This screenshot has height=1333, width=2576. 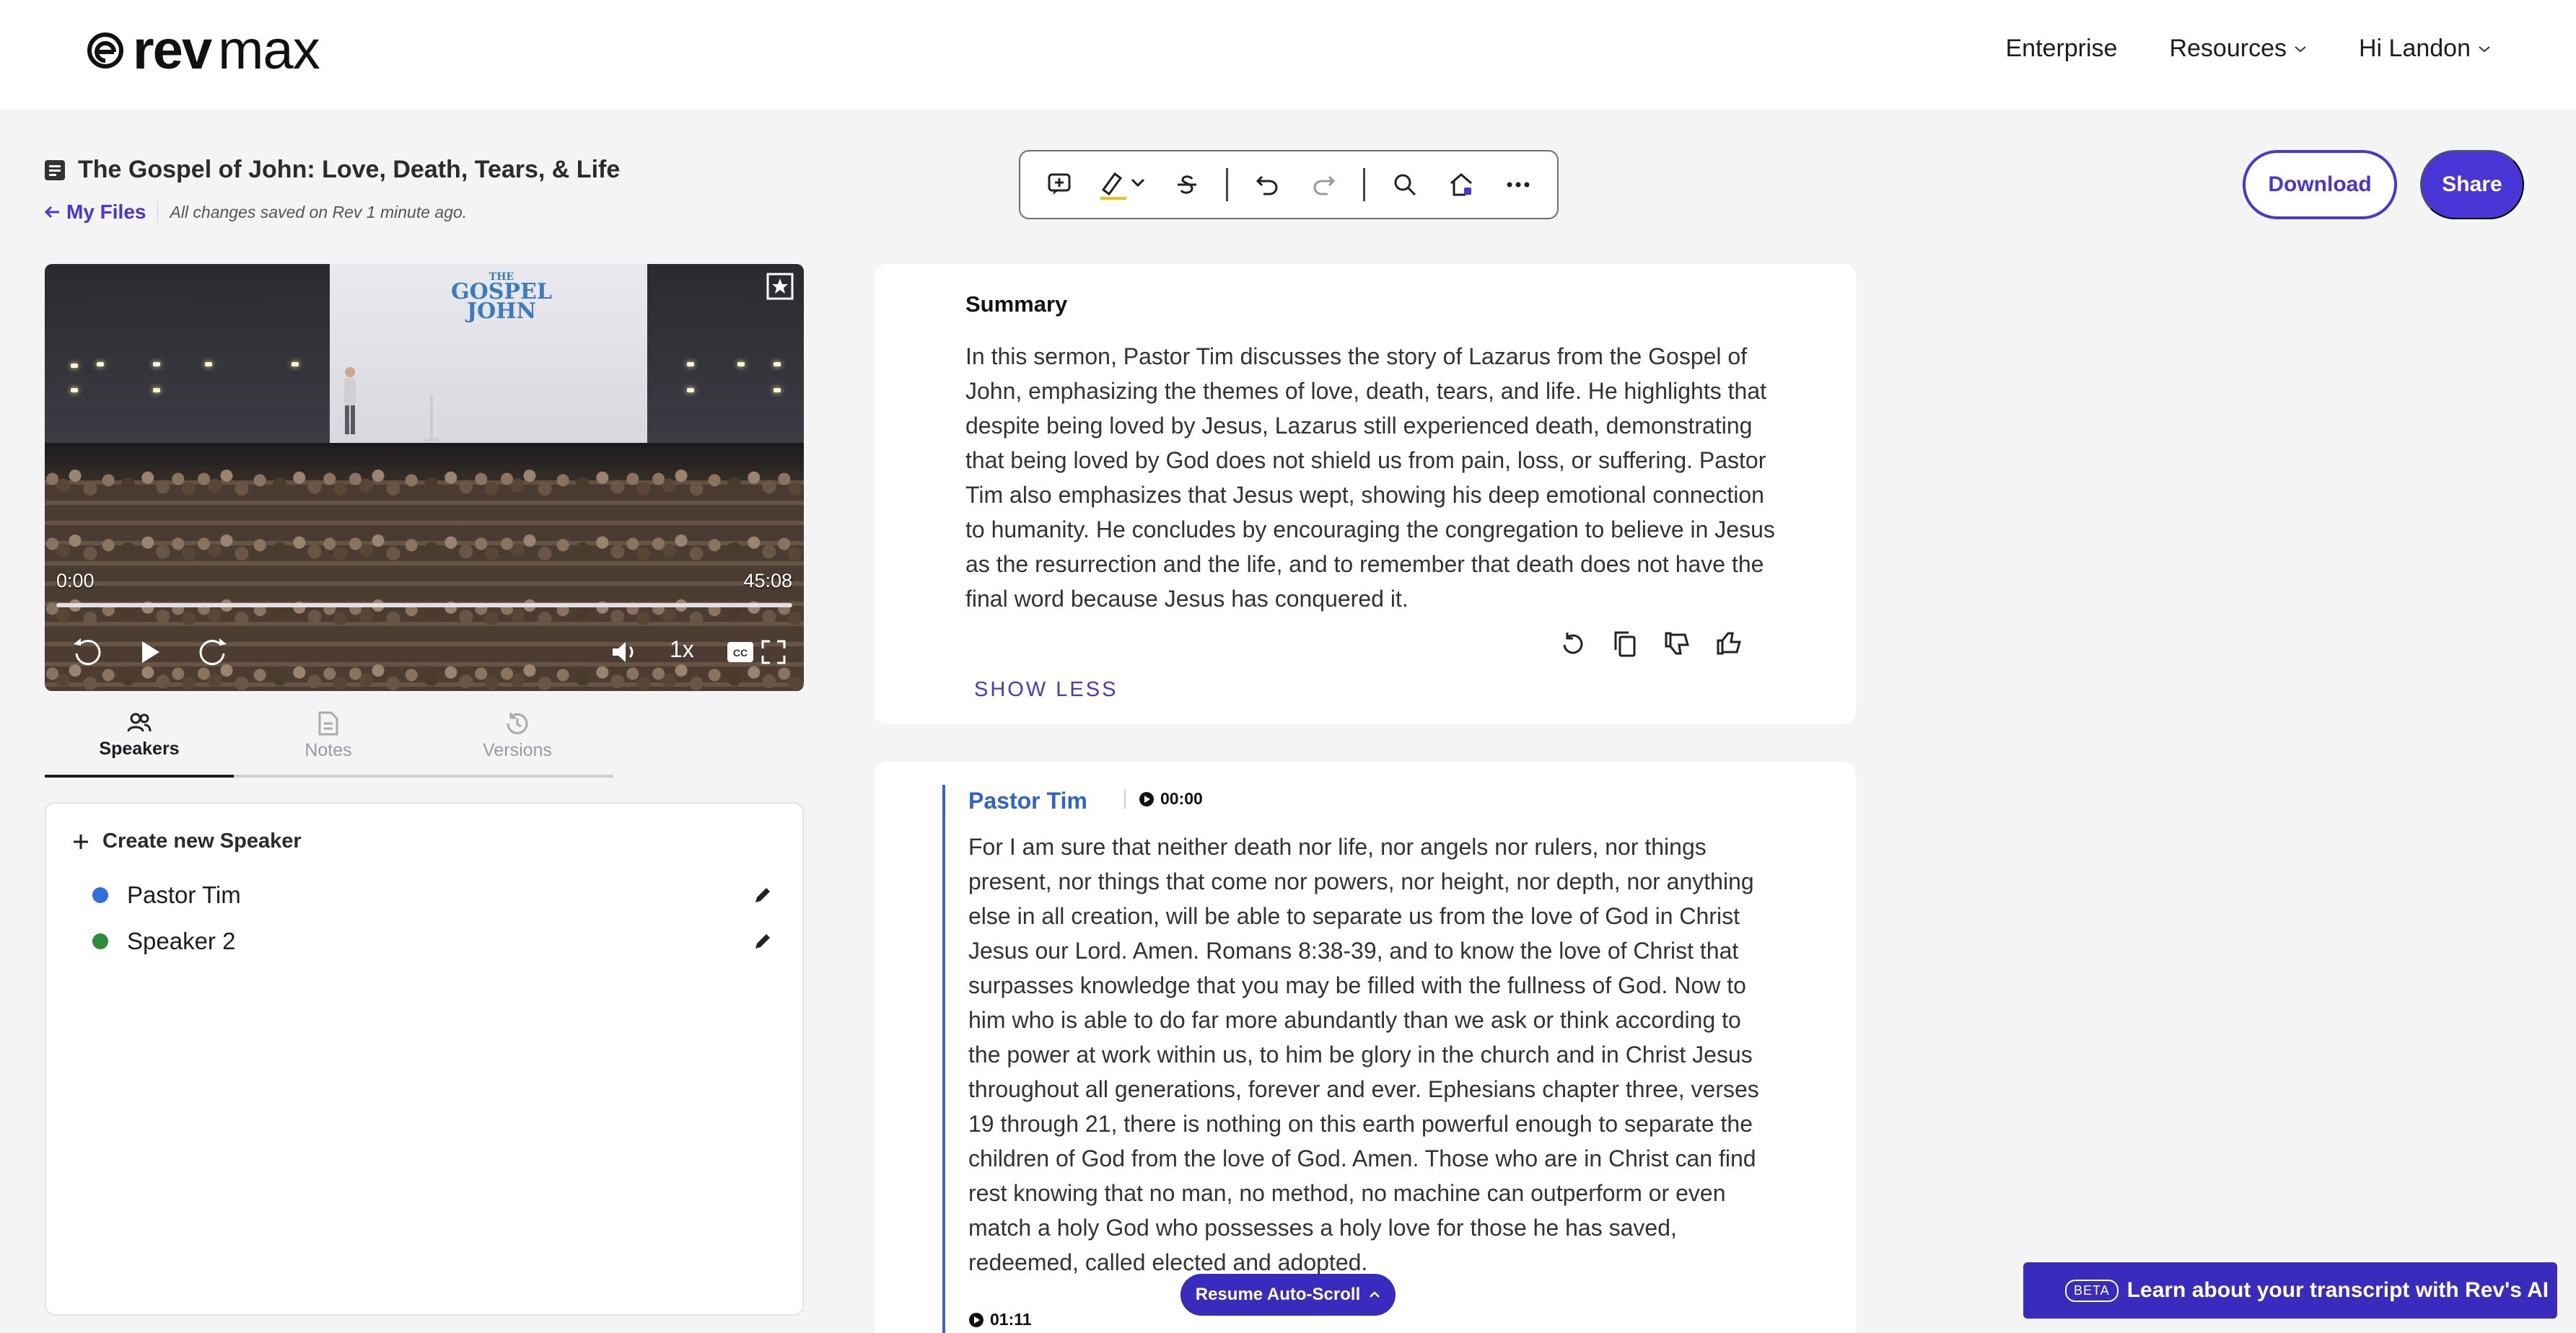 What do you see at coordinates (1123, 185) in the screenshot?
I see `highlight-button` at bounding box center [1123, 185].